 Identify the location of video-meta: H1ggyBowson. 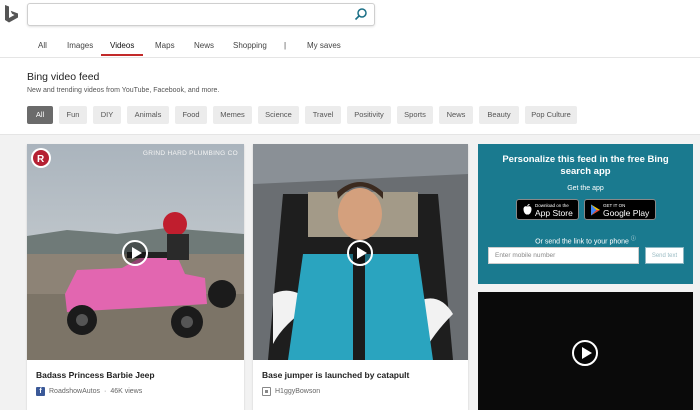
(291, 391).